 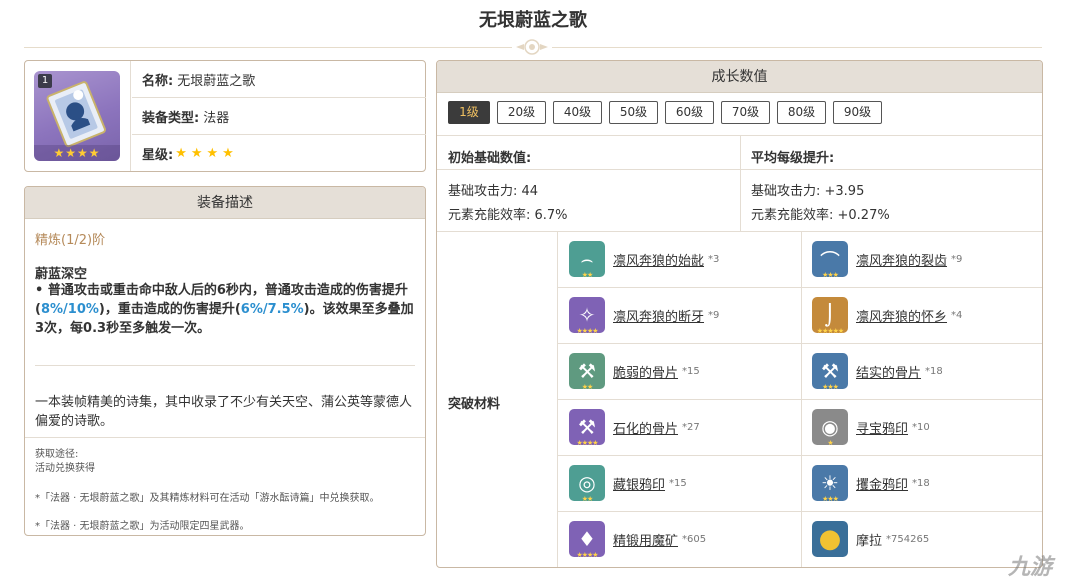 I want to click on material-item: ⚒ ★★★★ 石化的骨片 *27, so click(x=689, y=427).